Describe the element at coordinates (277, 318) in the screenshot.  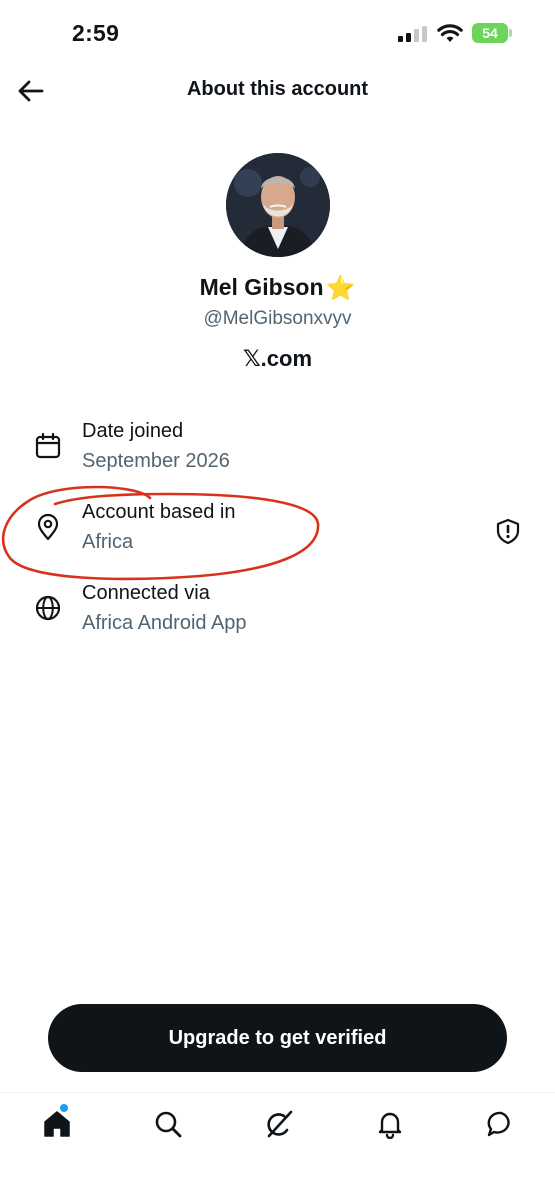
I see `profile-handle: @MelGibsonxvyv` at that location.